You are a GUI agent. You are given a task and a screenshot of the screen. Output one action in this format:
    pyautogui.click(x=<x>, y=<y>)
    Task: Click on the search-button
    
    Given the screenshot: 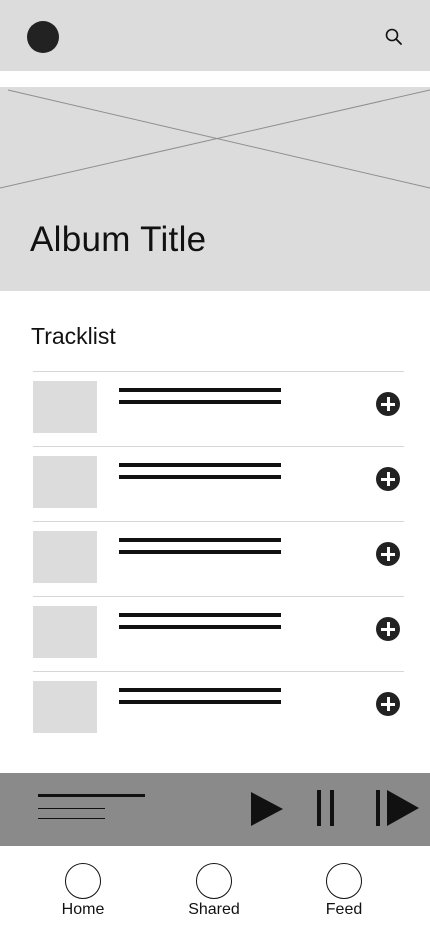 What is the action you would take?
    pyautogui.click(x=394, y=37)
    